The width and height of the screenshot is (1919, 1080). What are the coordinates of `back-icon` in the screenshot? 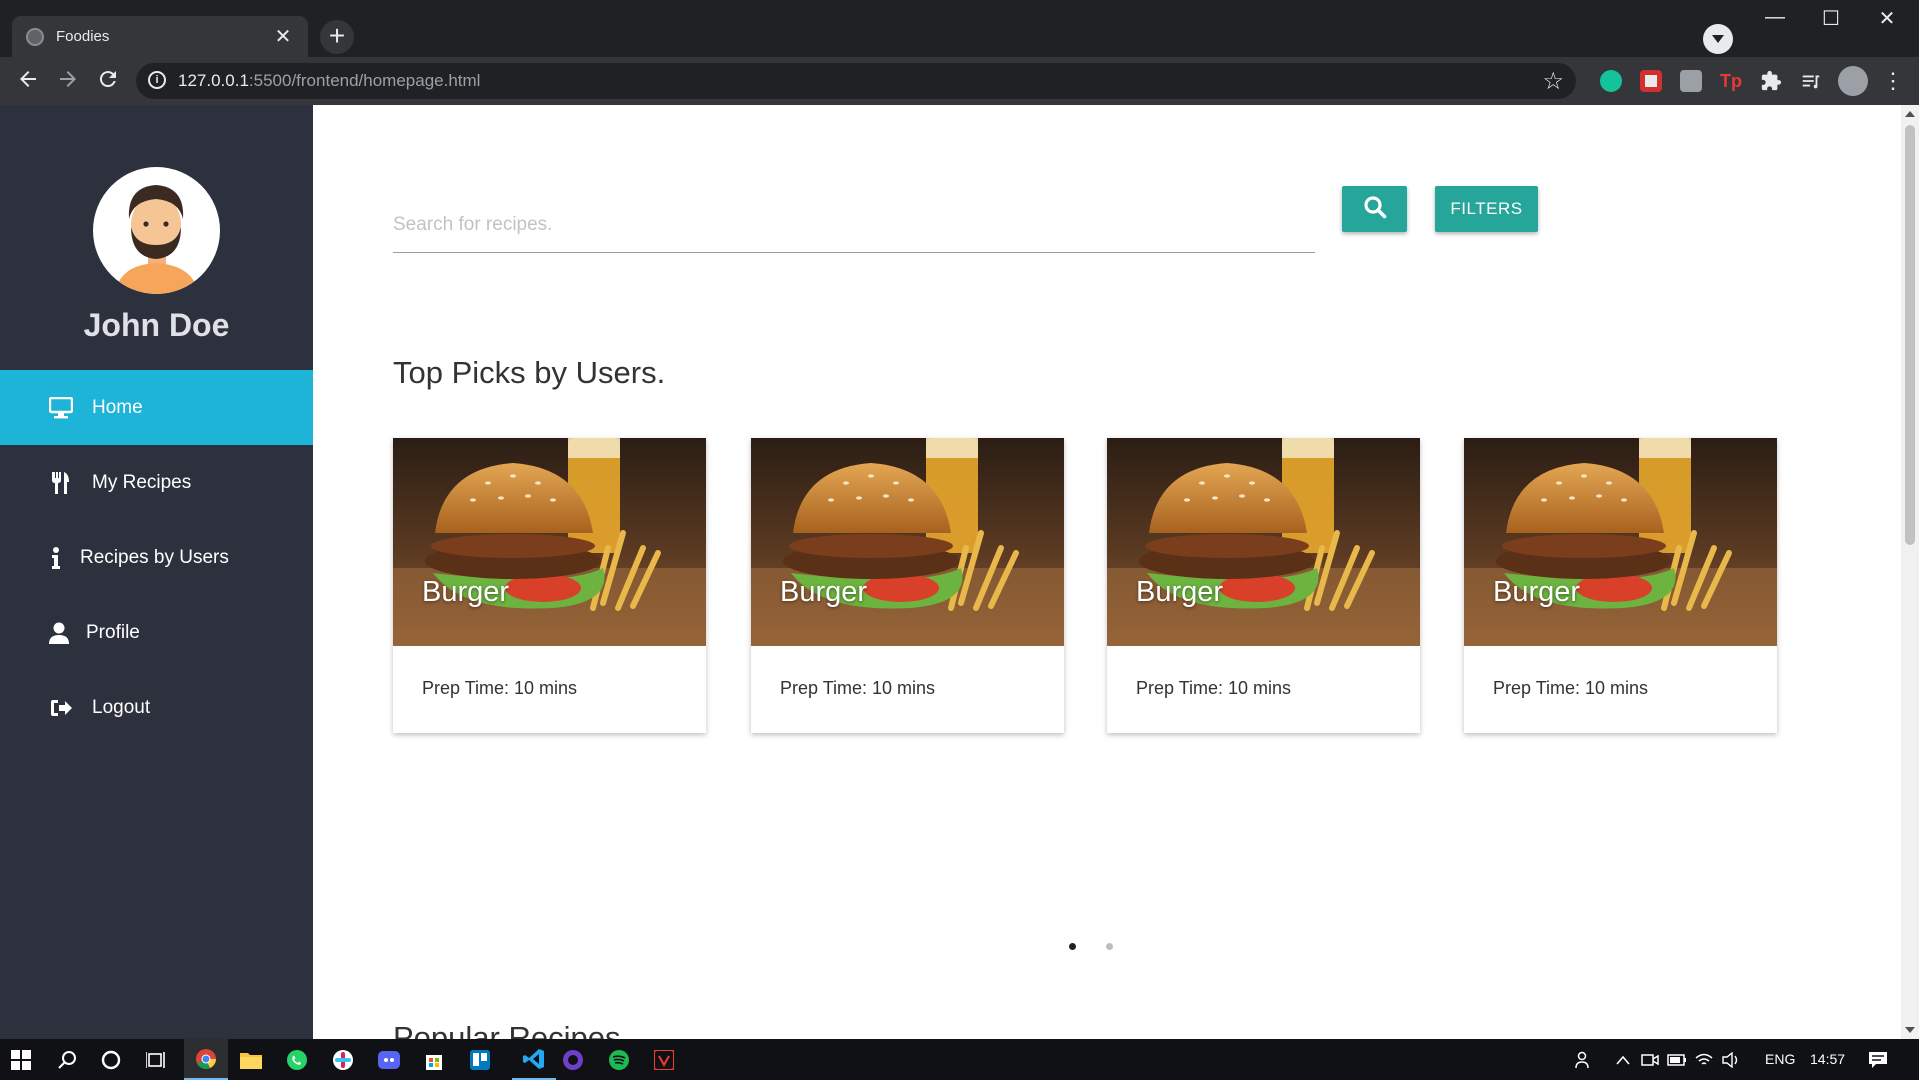 It's located at (28, 82).